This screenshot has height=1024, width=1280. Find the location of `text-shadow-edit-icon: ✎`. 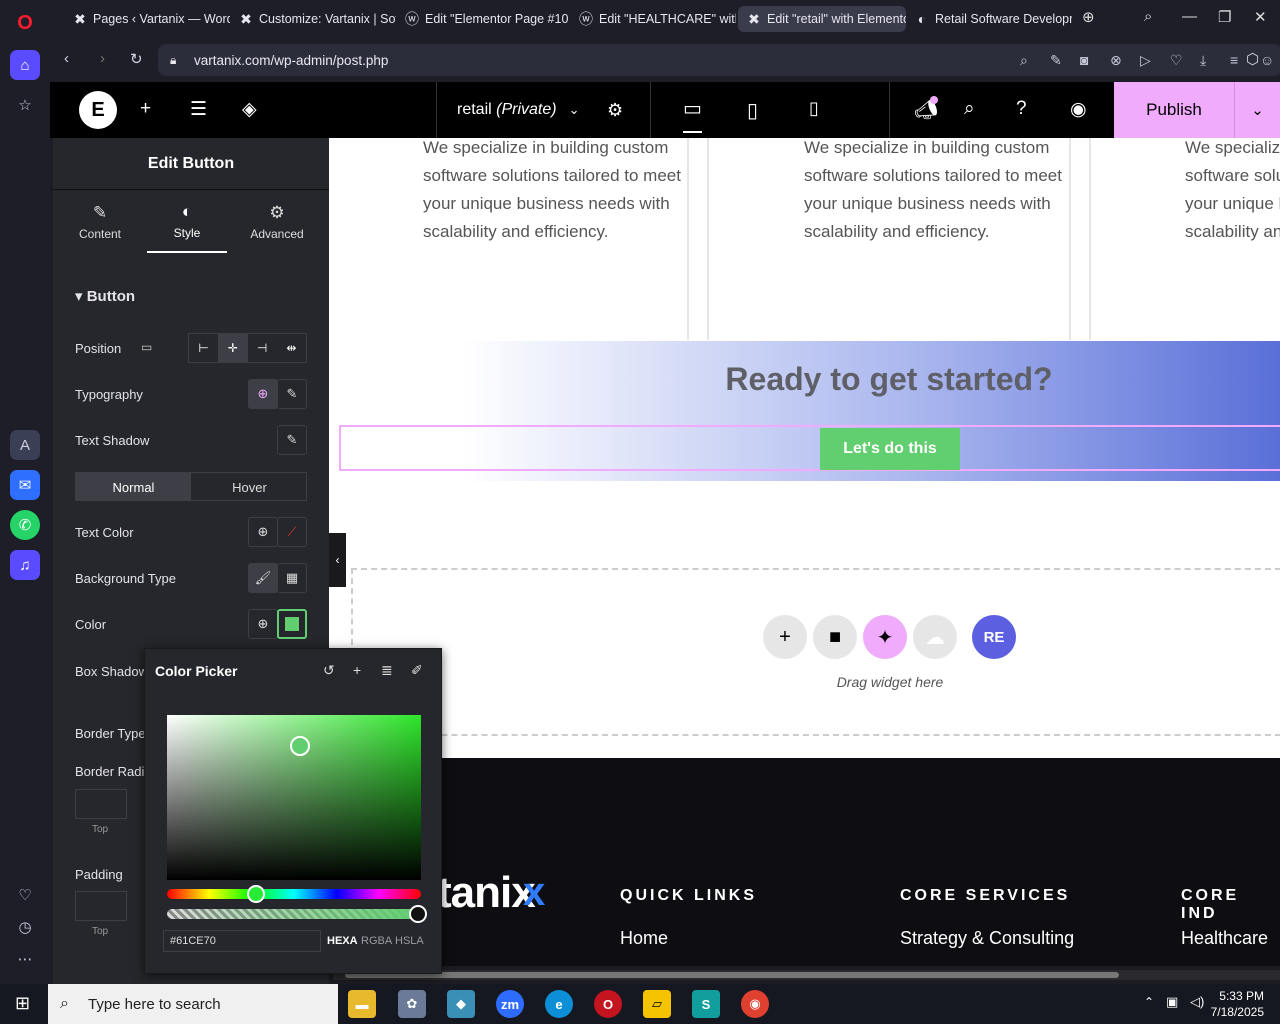

text-shadow-edit-icon: ✎ is located at coordinates (292, 440).